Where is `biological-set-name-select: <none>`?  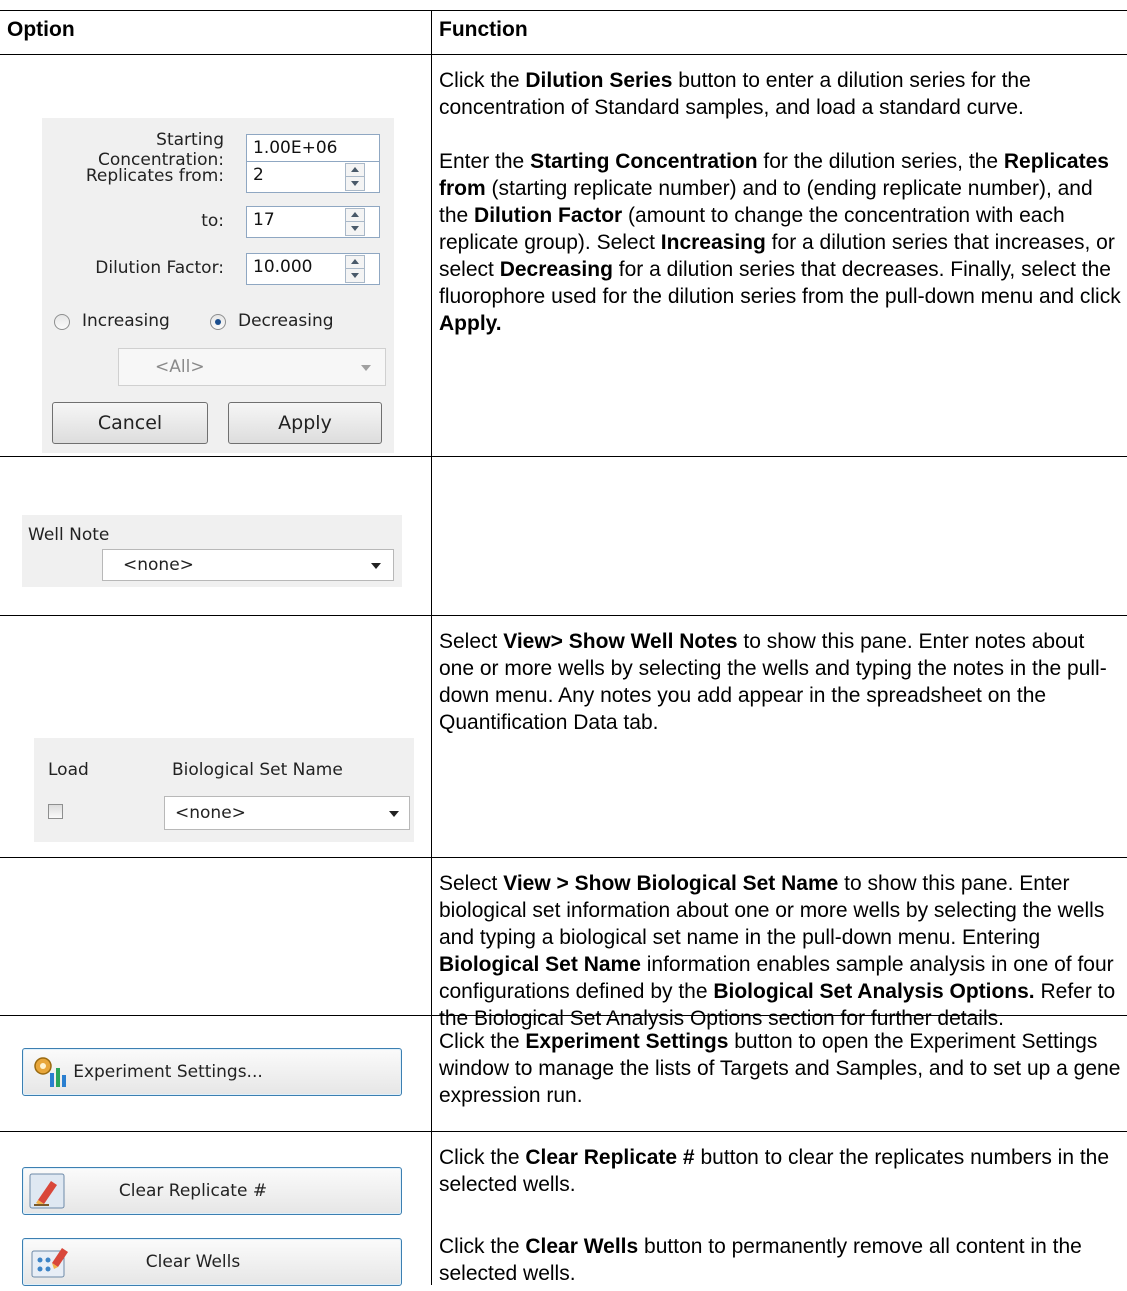
biological-set-name-select: <none> is located at coordinates (287, 813).